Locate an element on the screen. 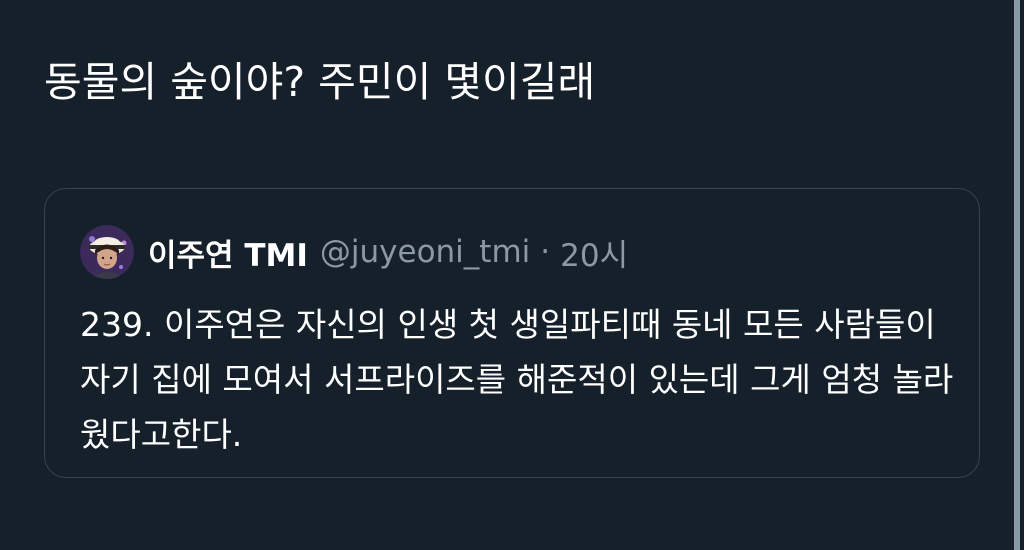 The width and height of the screenshot is (1024, 550). author-handle: @juyeoni_tmi is located at coordinates (425, 252).